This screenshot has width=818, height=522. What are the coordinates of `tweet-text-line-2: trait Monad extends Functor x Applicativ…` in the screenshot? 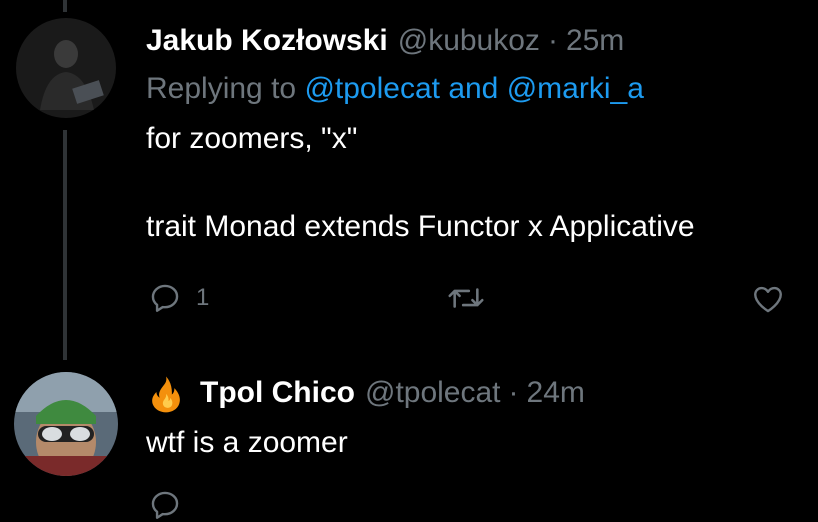 It's located at (420, 226).